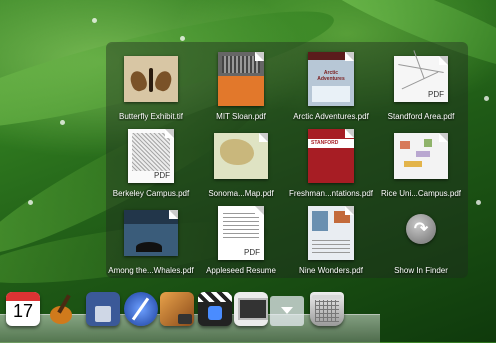 This screenshot has width=496, height=343. What do you see at coordinates (287, 311) in the screenshot?
I see `stack-icon` at bounding box center [287, 311].